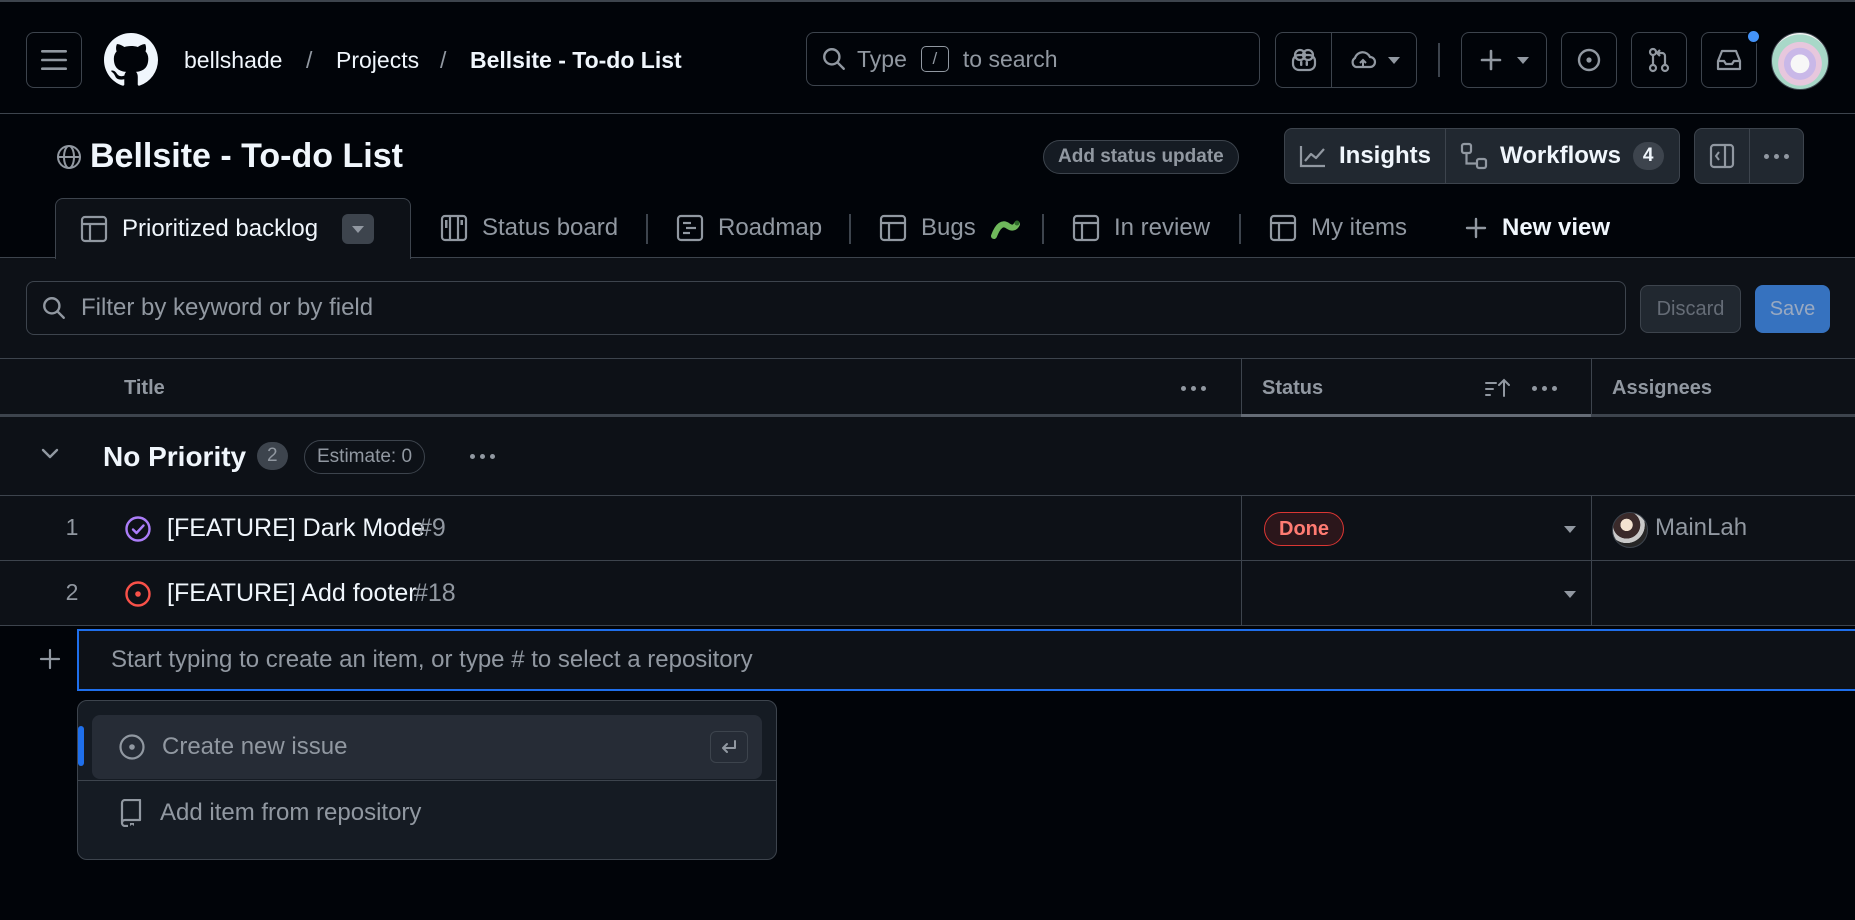 This screenshot has height=920, width=1855. I want to click on table-row: 2 [FEATURE] Add footer #18, so click(927, 593).